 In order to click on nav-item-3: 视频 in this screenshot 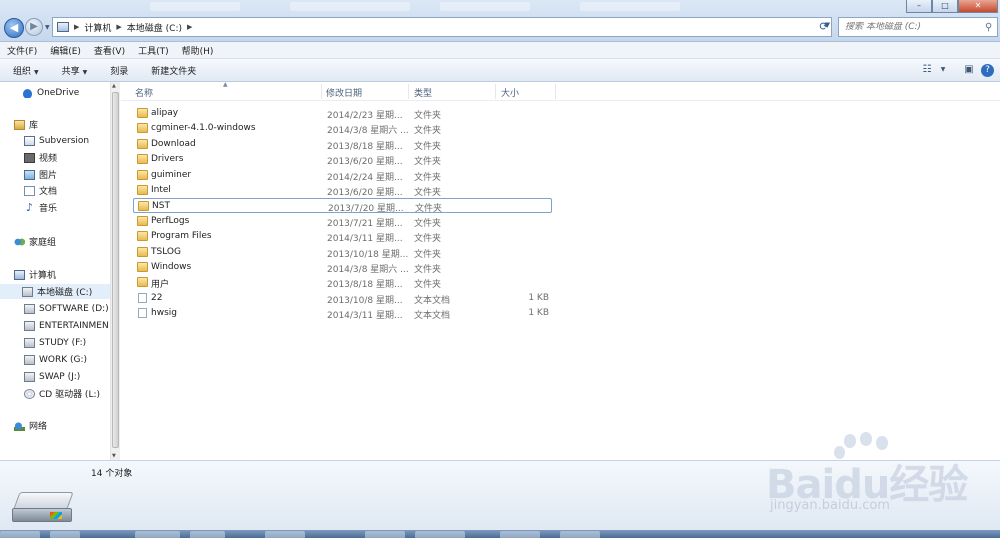, I will do `click(40, 157)`.